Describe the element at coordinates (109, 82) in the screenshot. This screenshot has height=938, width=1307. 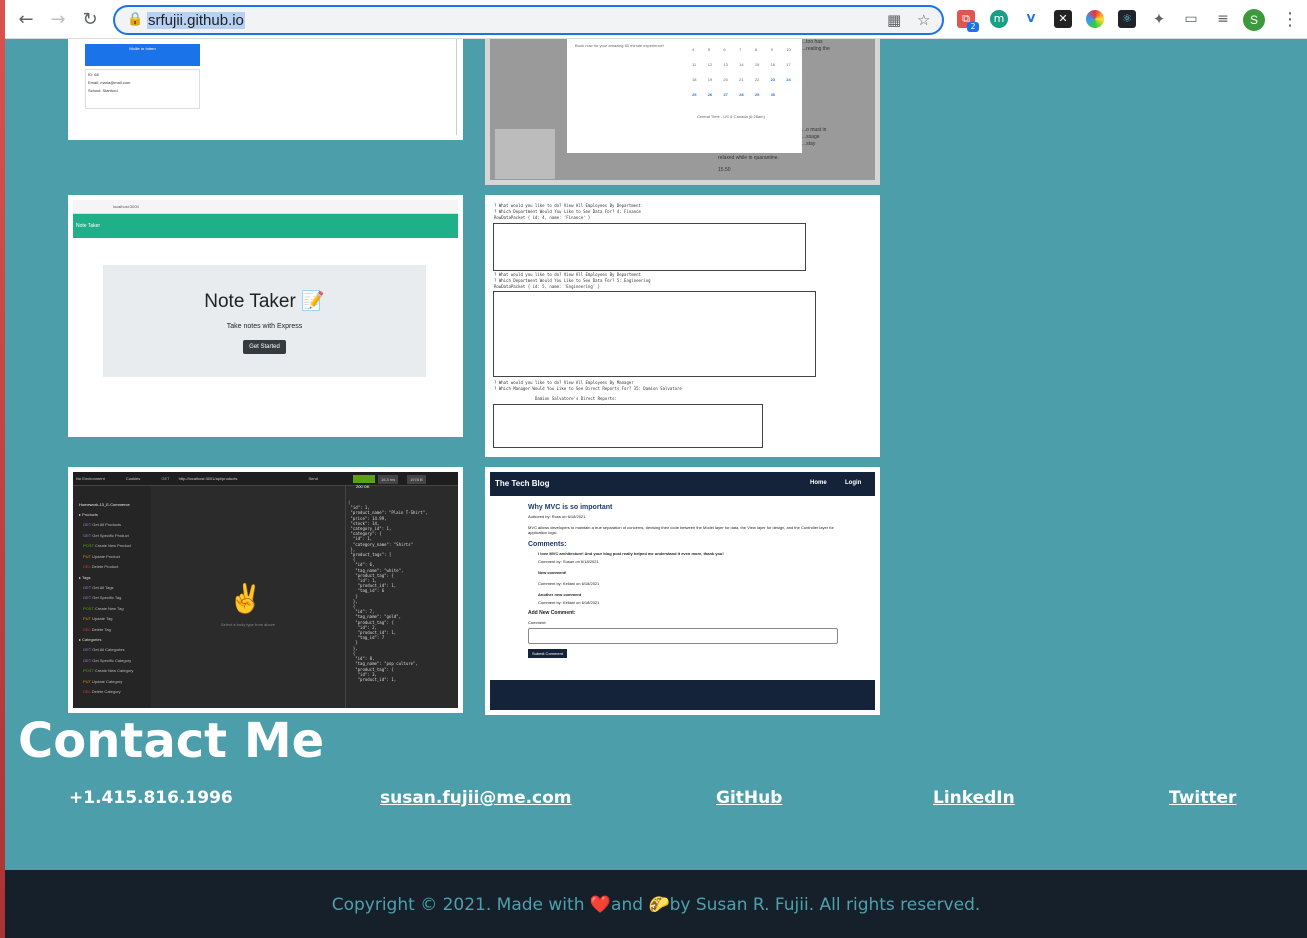
I see `card-email: Email: maria@mail.com` at that location.